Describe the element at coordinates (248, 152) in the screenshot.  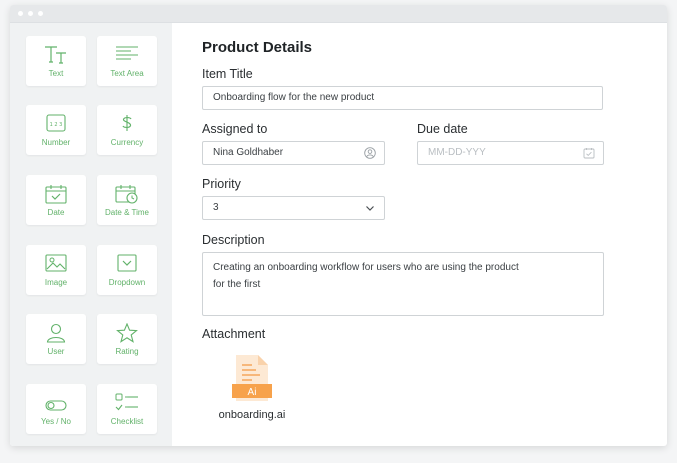
I see `assigned-to-value: Nina Goldhaber` at that location.